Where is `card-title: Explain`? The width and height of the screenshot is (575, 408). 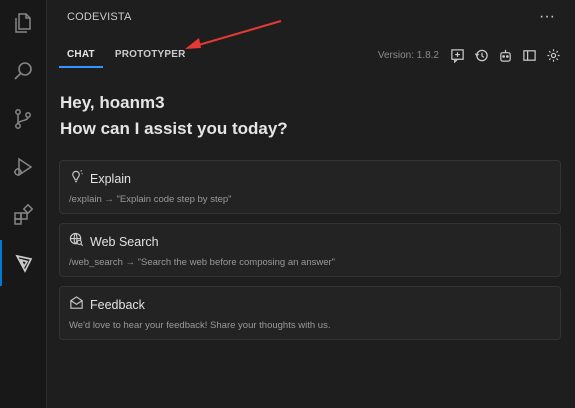 card-title: Explain is located at coordinates (110, 179).